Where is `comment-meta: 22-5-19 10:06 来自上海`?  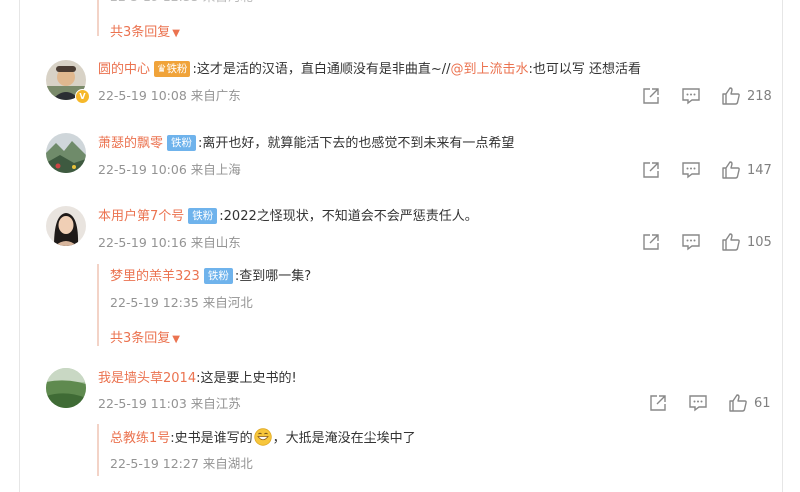 comment-meta: 22-5-19 10:06 来自上海 is located at coordinates (169, 169).